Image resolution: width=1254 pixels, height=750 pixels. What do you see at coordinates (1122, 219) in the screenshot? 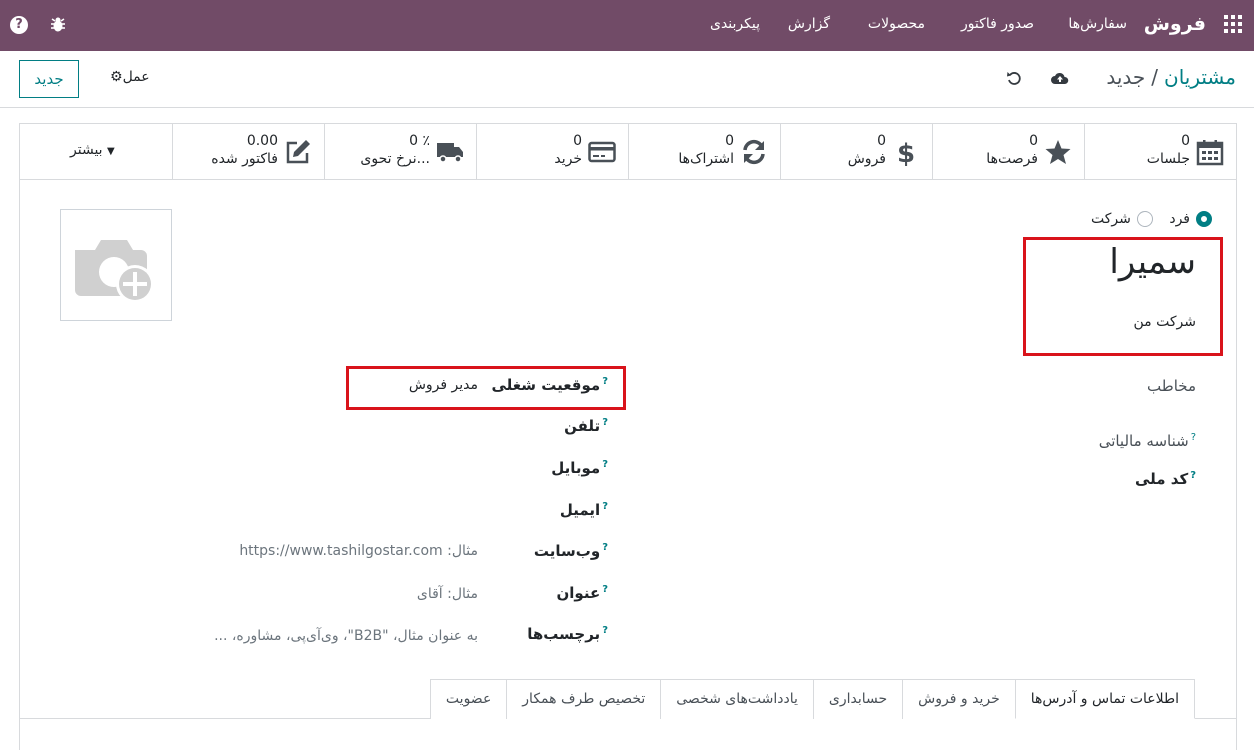
I see `radio-company: شرکت` at bounding box center [1122, 219].